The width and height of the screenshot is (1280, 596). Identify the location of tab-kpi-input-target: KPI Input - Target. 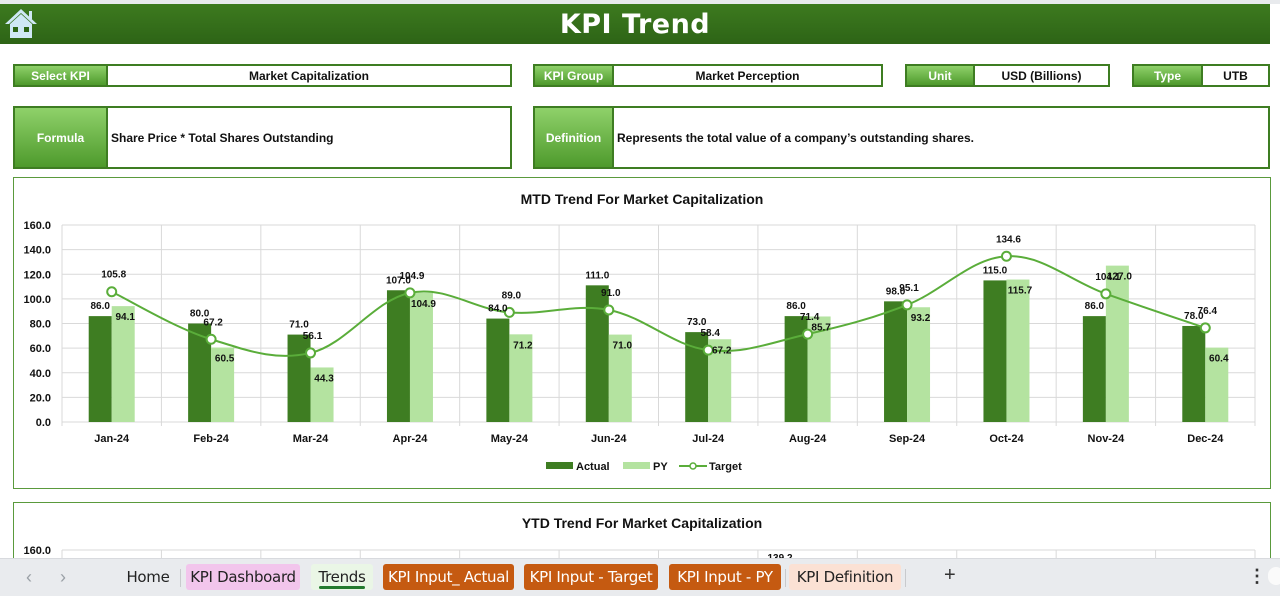
(591, 577).